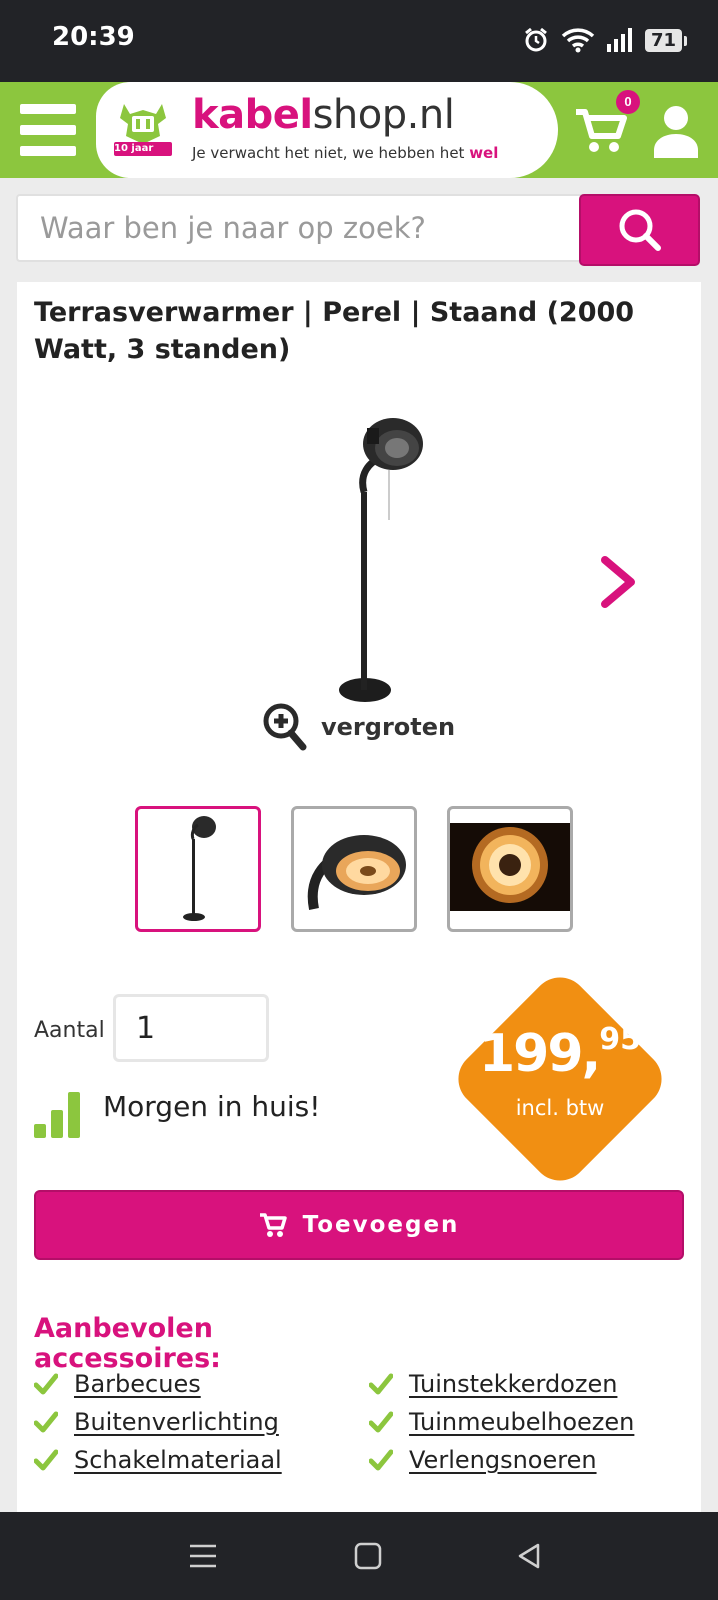 The height and width of the screenshot is (1600, 718). I want to click on price-badge: 199,95 incl. btw, so click(560, 1079).